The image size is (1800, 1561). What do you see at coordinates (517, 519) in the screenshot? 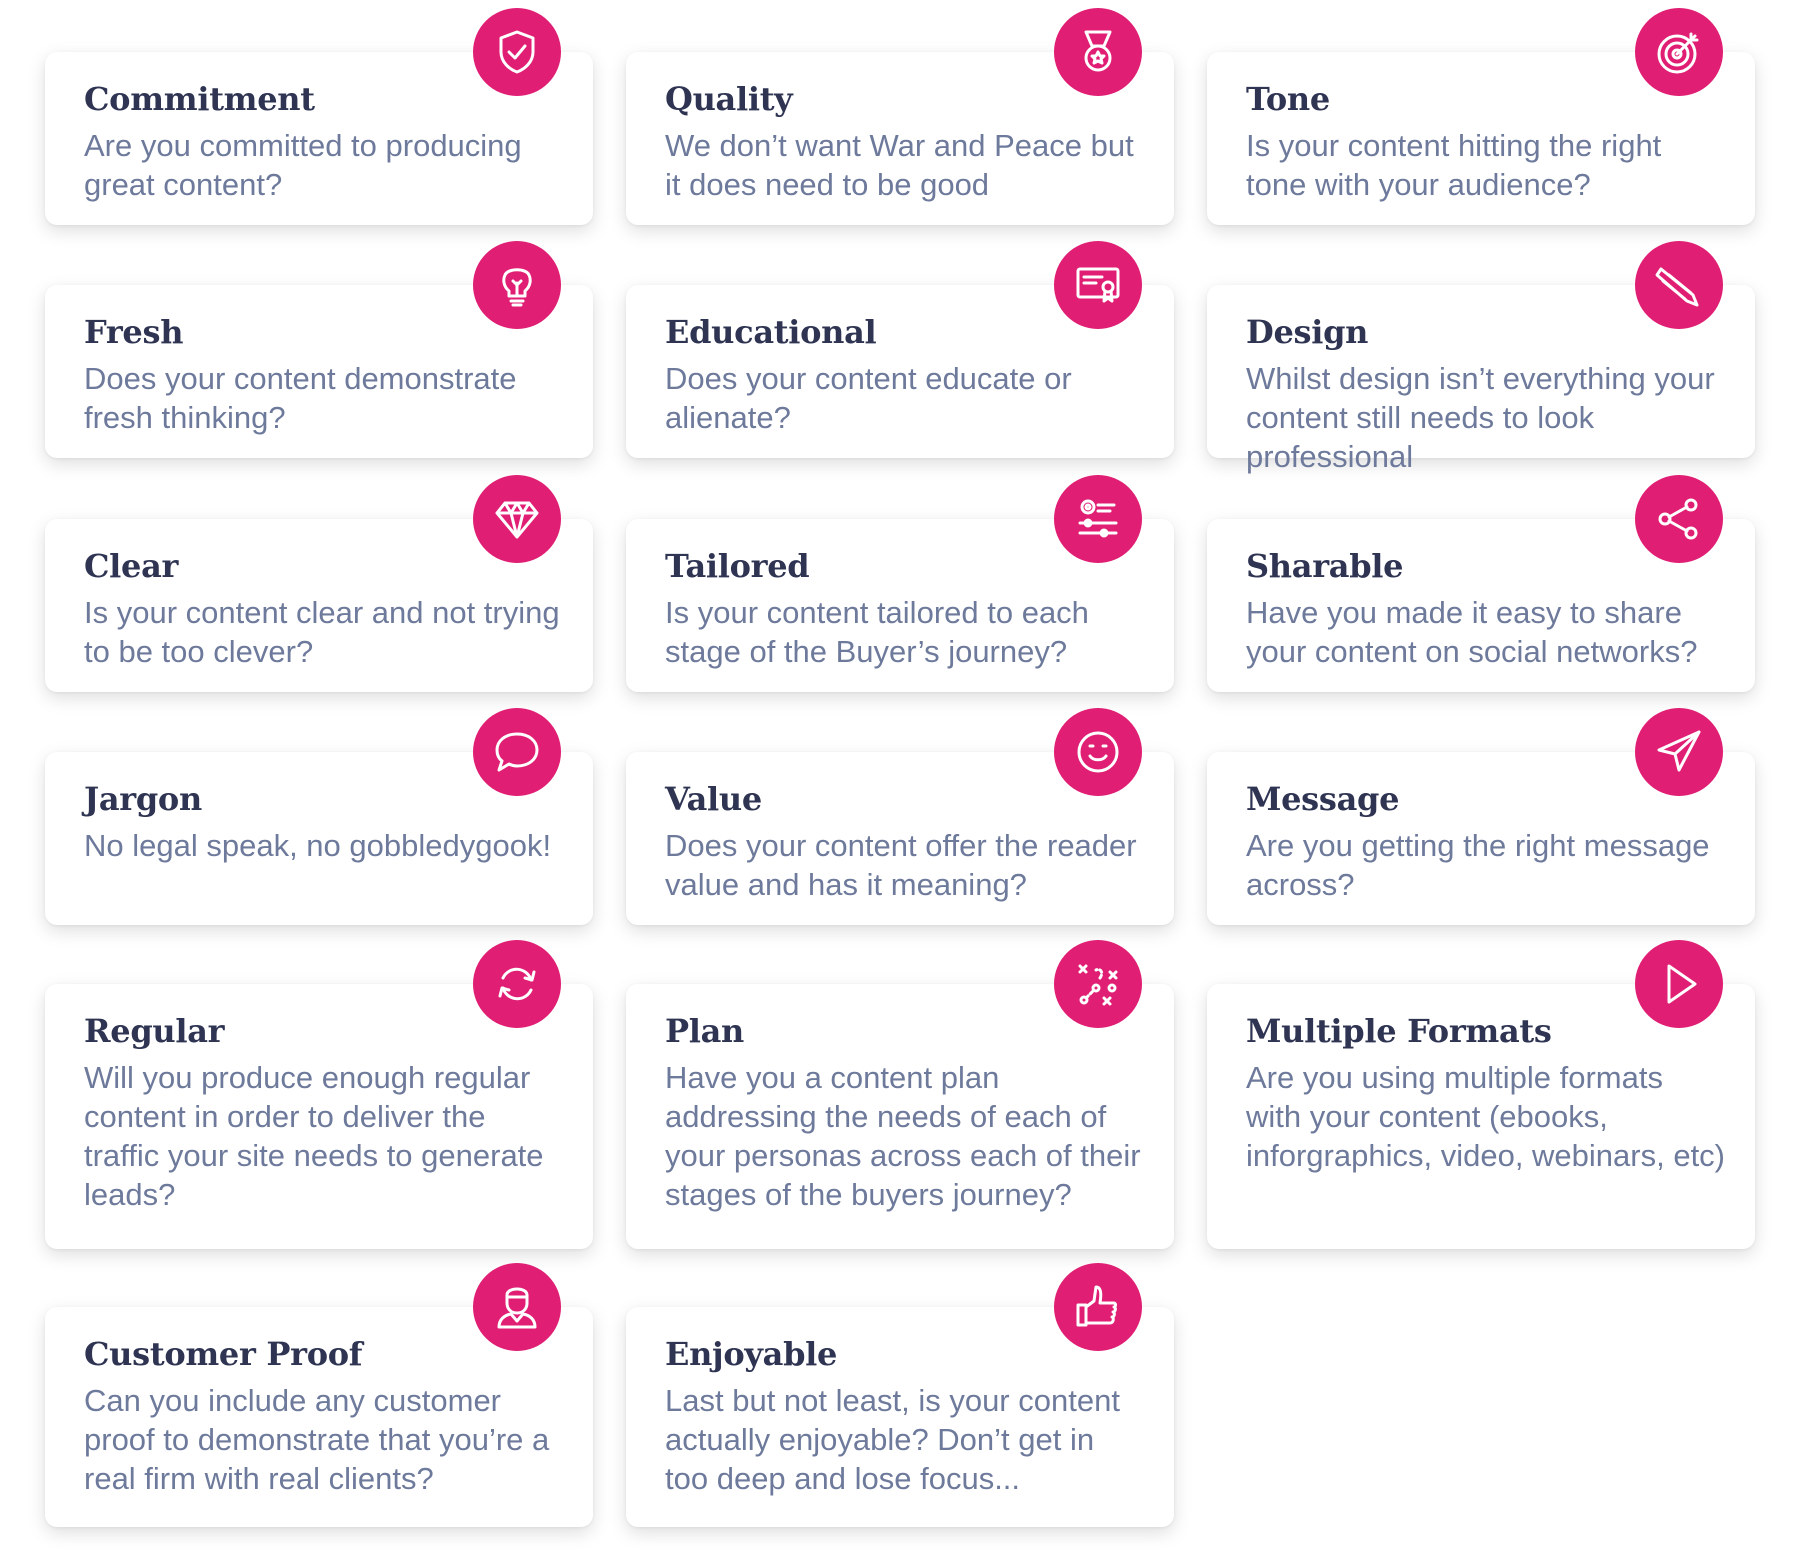
I see `diamond-icon` at bounding box center [517, 519].